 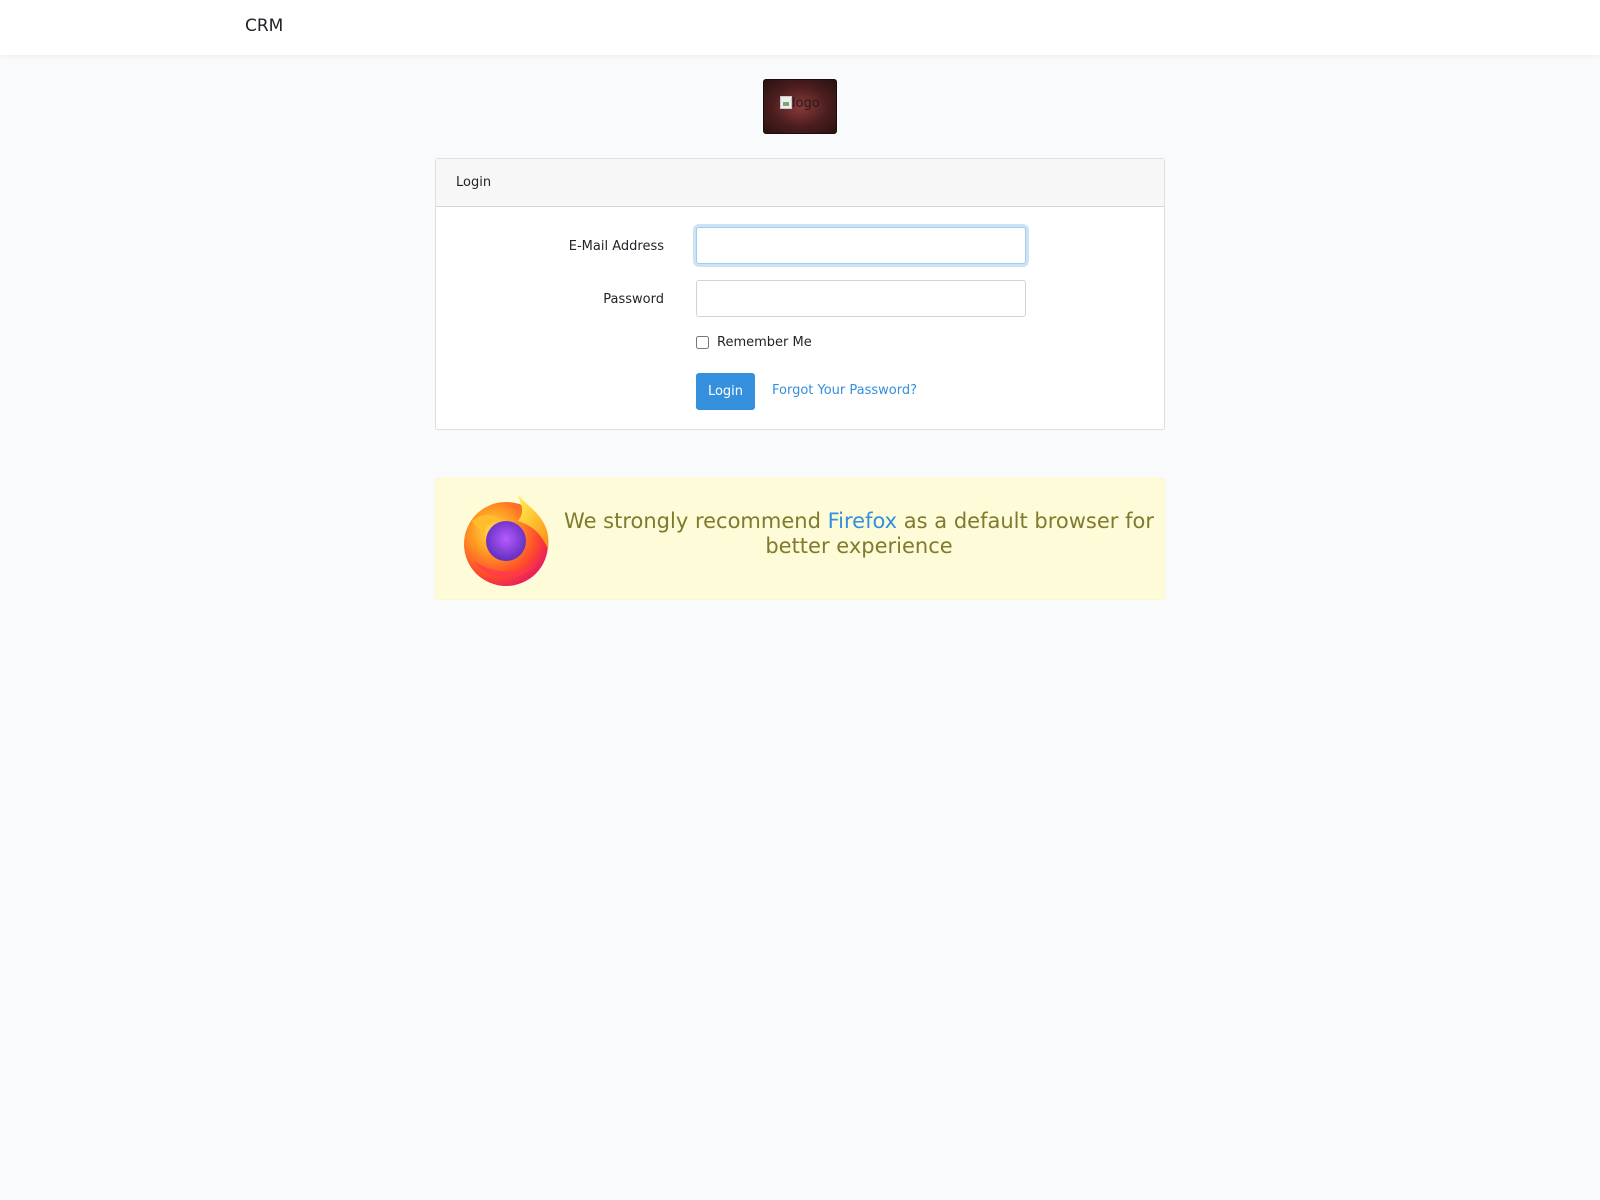 I want to click on password-label: Password, so click(x=633, y=299).